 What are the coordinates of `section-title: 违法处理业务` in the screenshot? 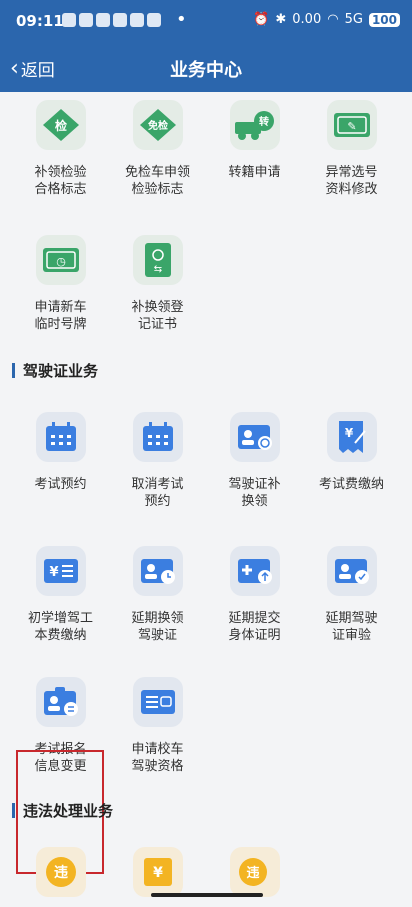 It's located at (68, 811).